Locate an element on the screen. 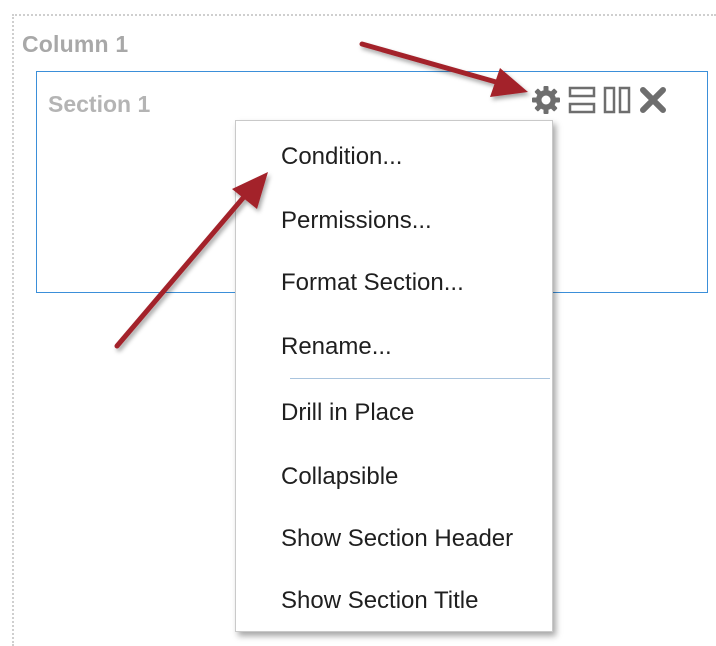 Image resolution: width=716 pixels, height=646 pixels. menu-separator is located at coordinates (420, 378).